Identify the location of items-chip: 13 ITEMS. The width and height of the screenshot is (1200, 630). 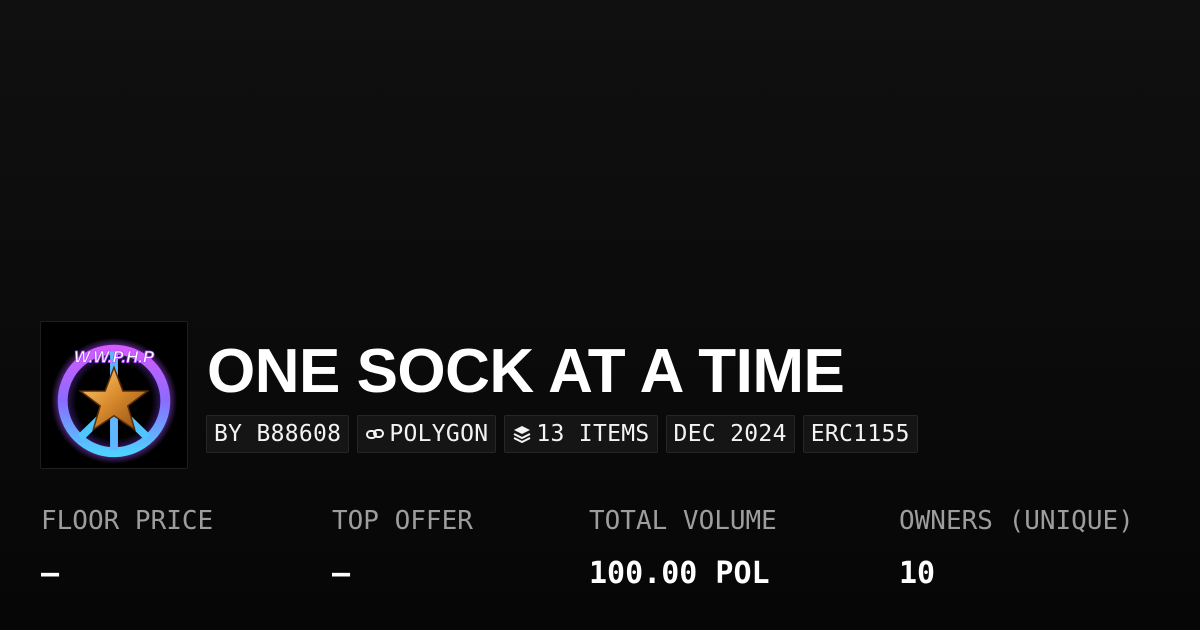
(581, 434).